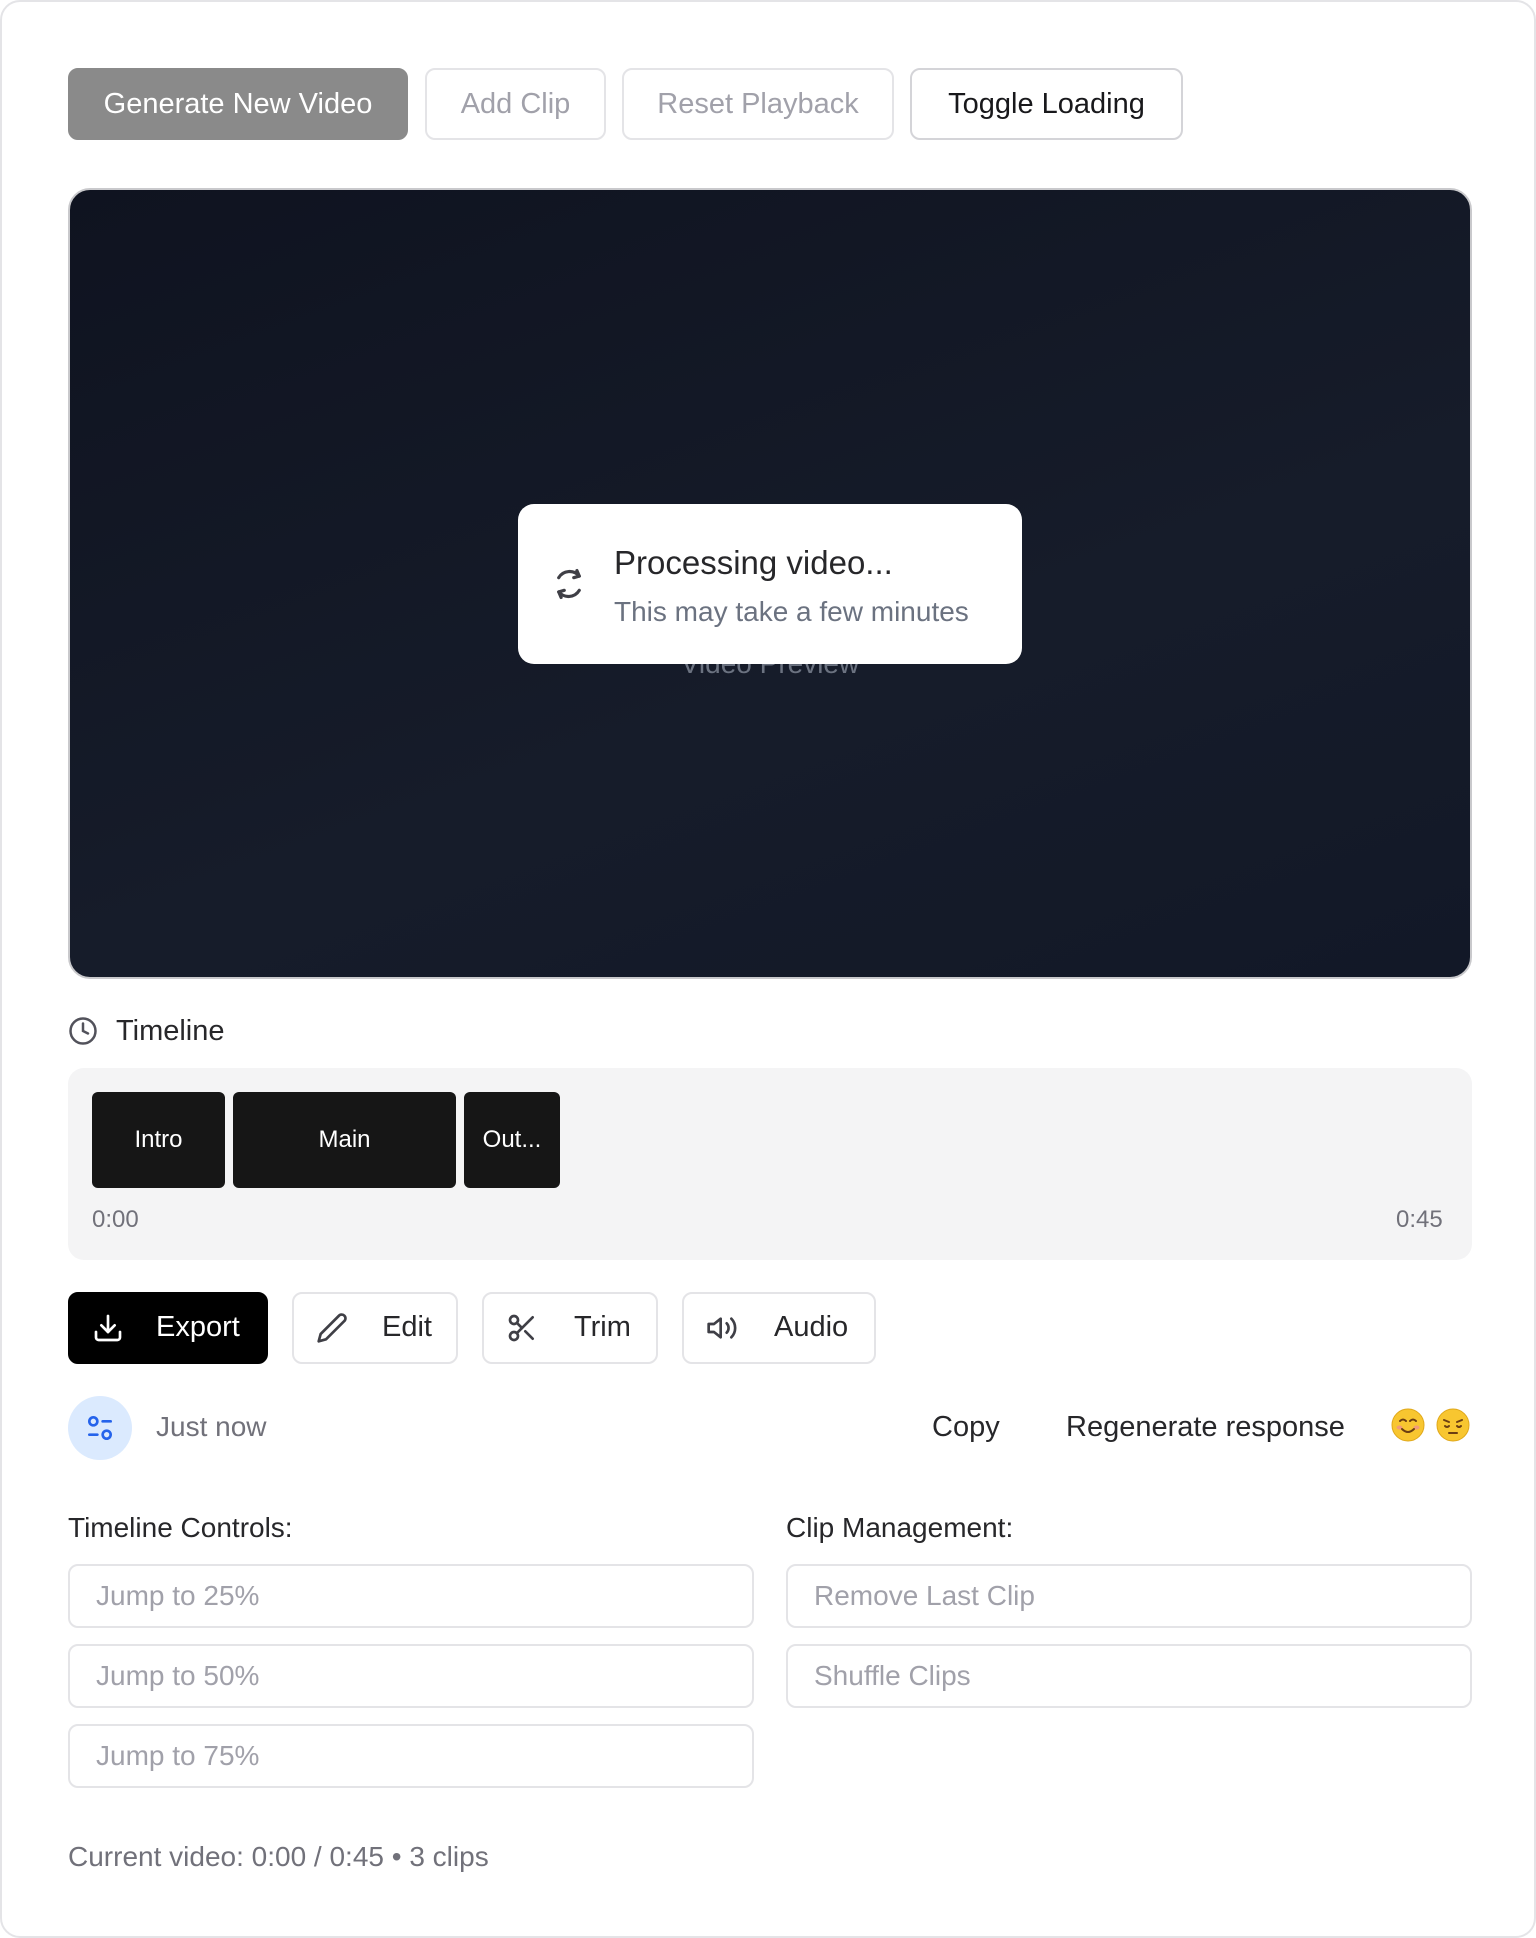  What do you see at coordinates (332, 1328) in the screenshot?
I see `pencil-icon` at bounding box center [332, 1328].